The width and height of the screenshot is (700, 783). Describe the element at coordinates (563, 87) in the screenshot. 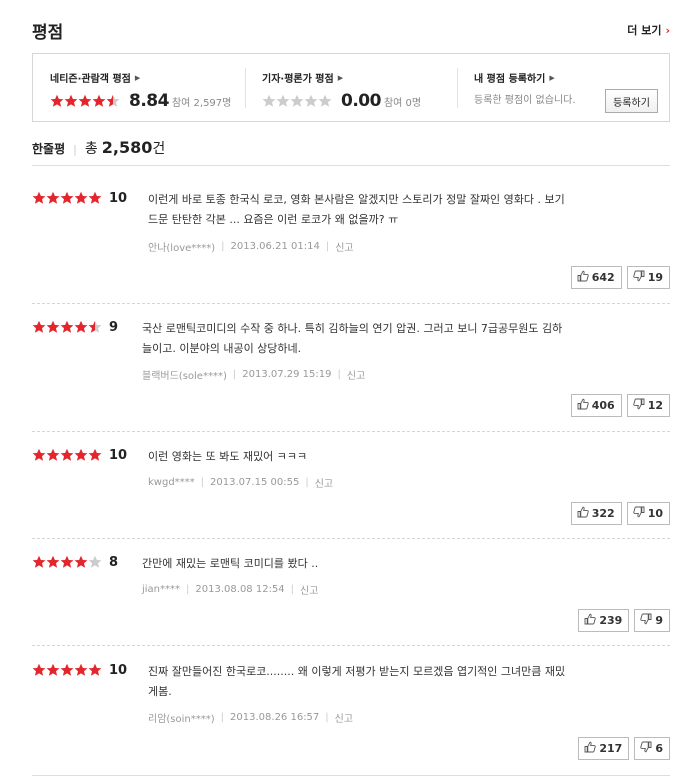

I see `my-score-panel: 내 평점 등록하기 ▶ 등록한 평점이 없습니다. 등록하기` at that location.